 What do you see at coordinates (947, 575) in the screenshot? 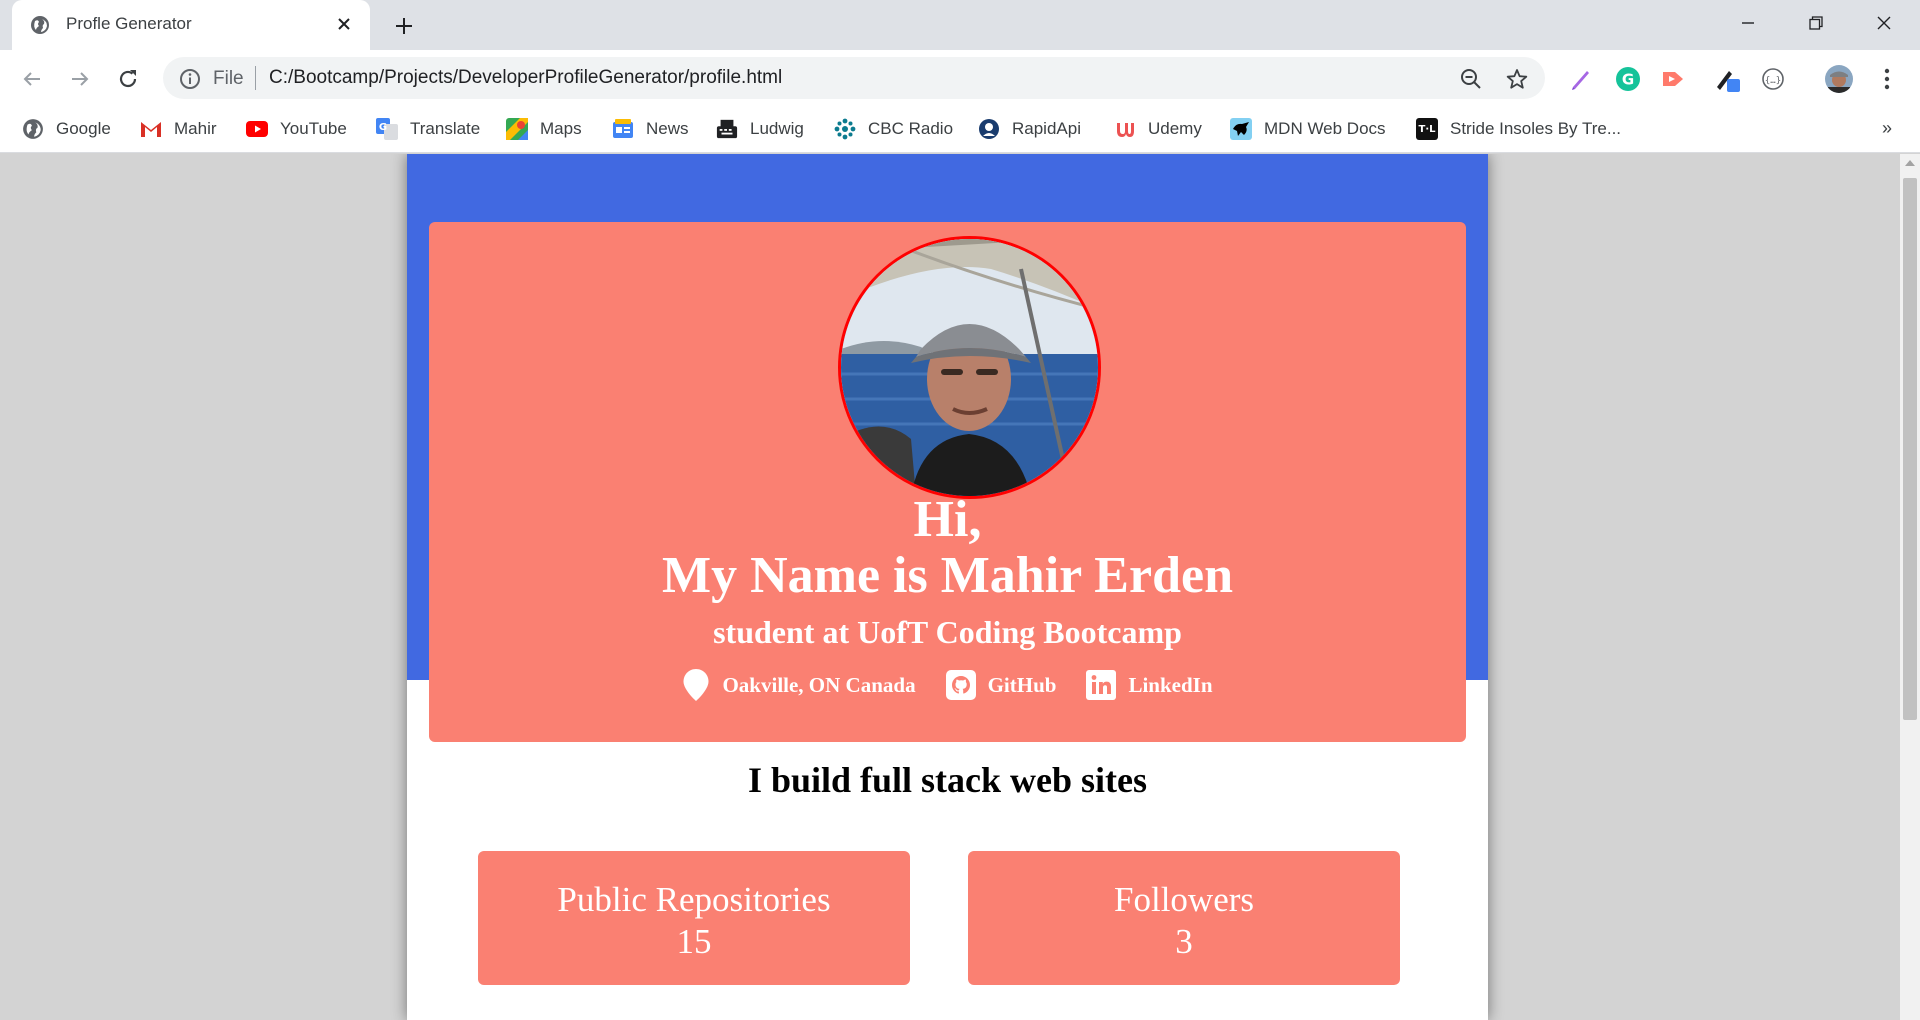
I see `name-heading: My Name is Mahir Erden` at bounding box center [947, 575].